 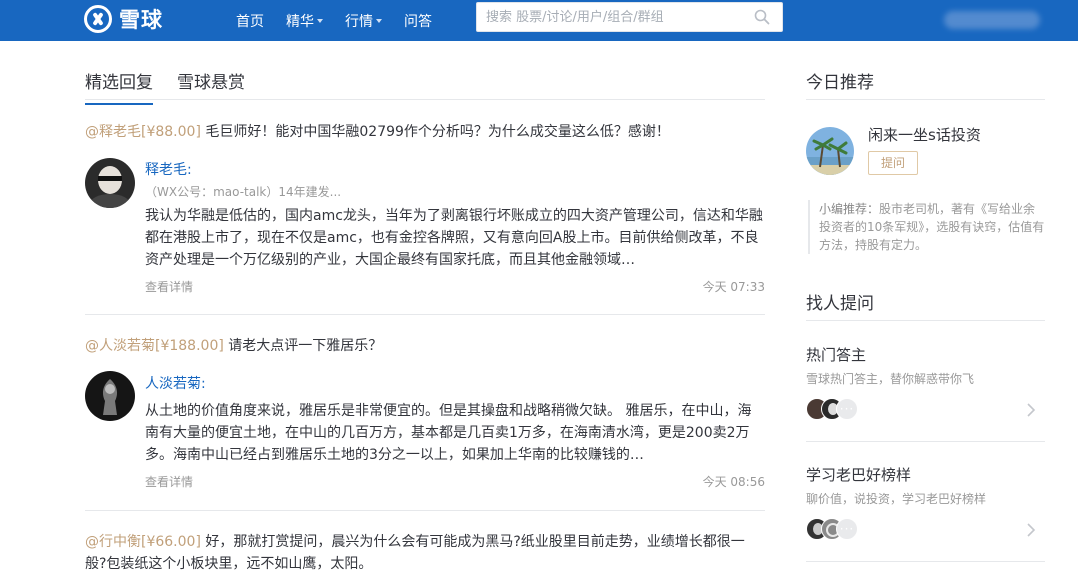 I want to click on nav-qa-label: 问答, so click(x=418, y=21).